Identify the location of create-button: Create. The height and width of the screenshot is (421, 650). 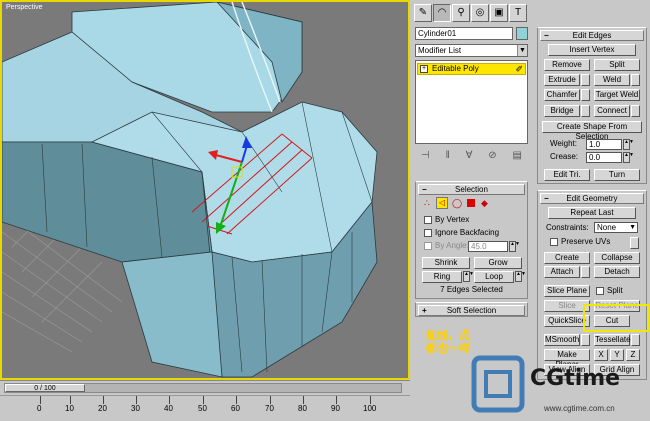
(567, 258).